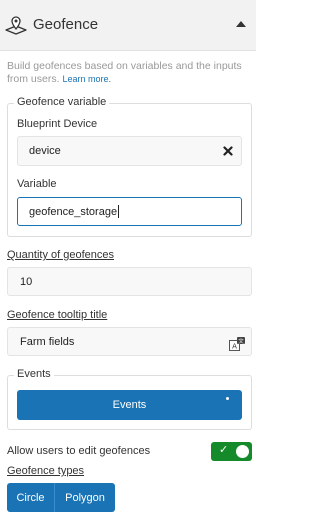  Describe the element at coordinates (16, 25) in the screenshot. I see `geofence-icon` at that location.